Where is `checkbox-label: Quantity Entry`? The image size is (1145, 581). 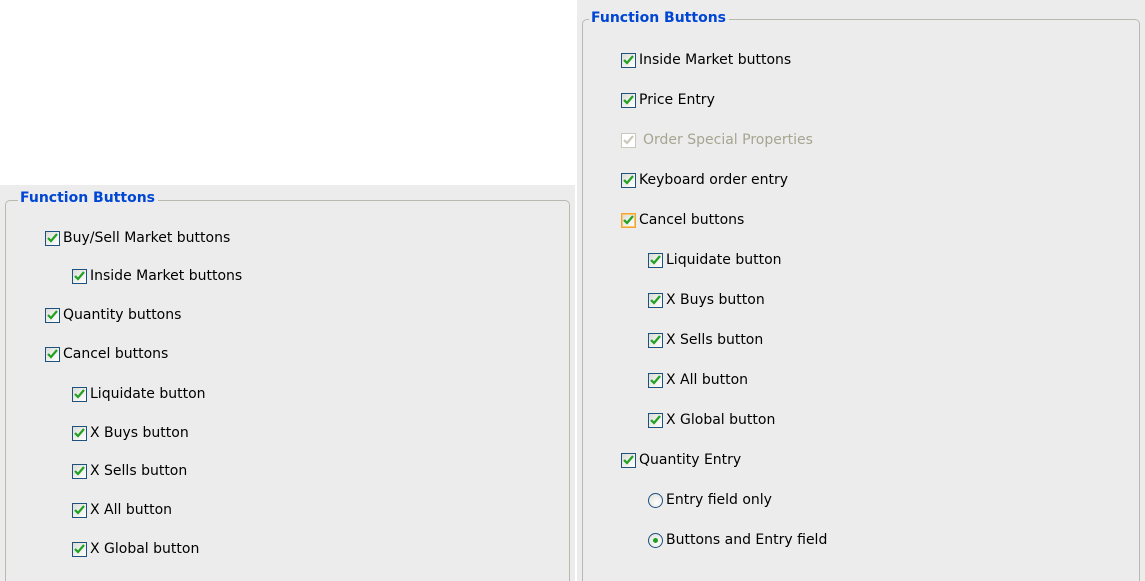 checkbox-label: Quantity Entry is located at coordinates (690, 460).